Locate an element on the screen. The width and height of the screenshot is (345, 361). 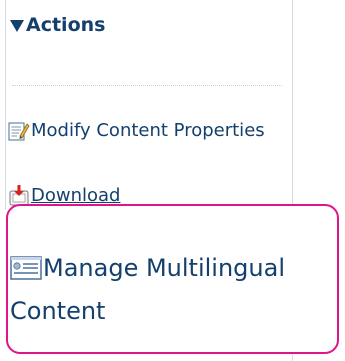
multilingual-card-icon is located at coordinates (26, 268).